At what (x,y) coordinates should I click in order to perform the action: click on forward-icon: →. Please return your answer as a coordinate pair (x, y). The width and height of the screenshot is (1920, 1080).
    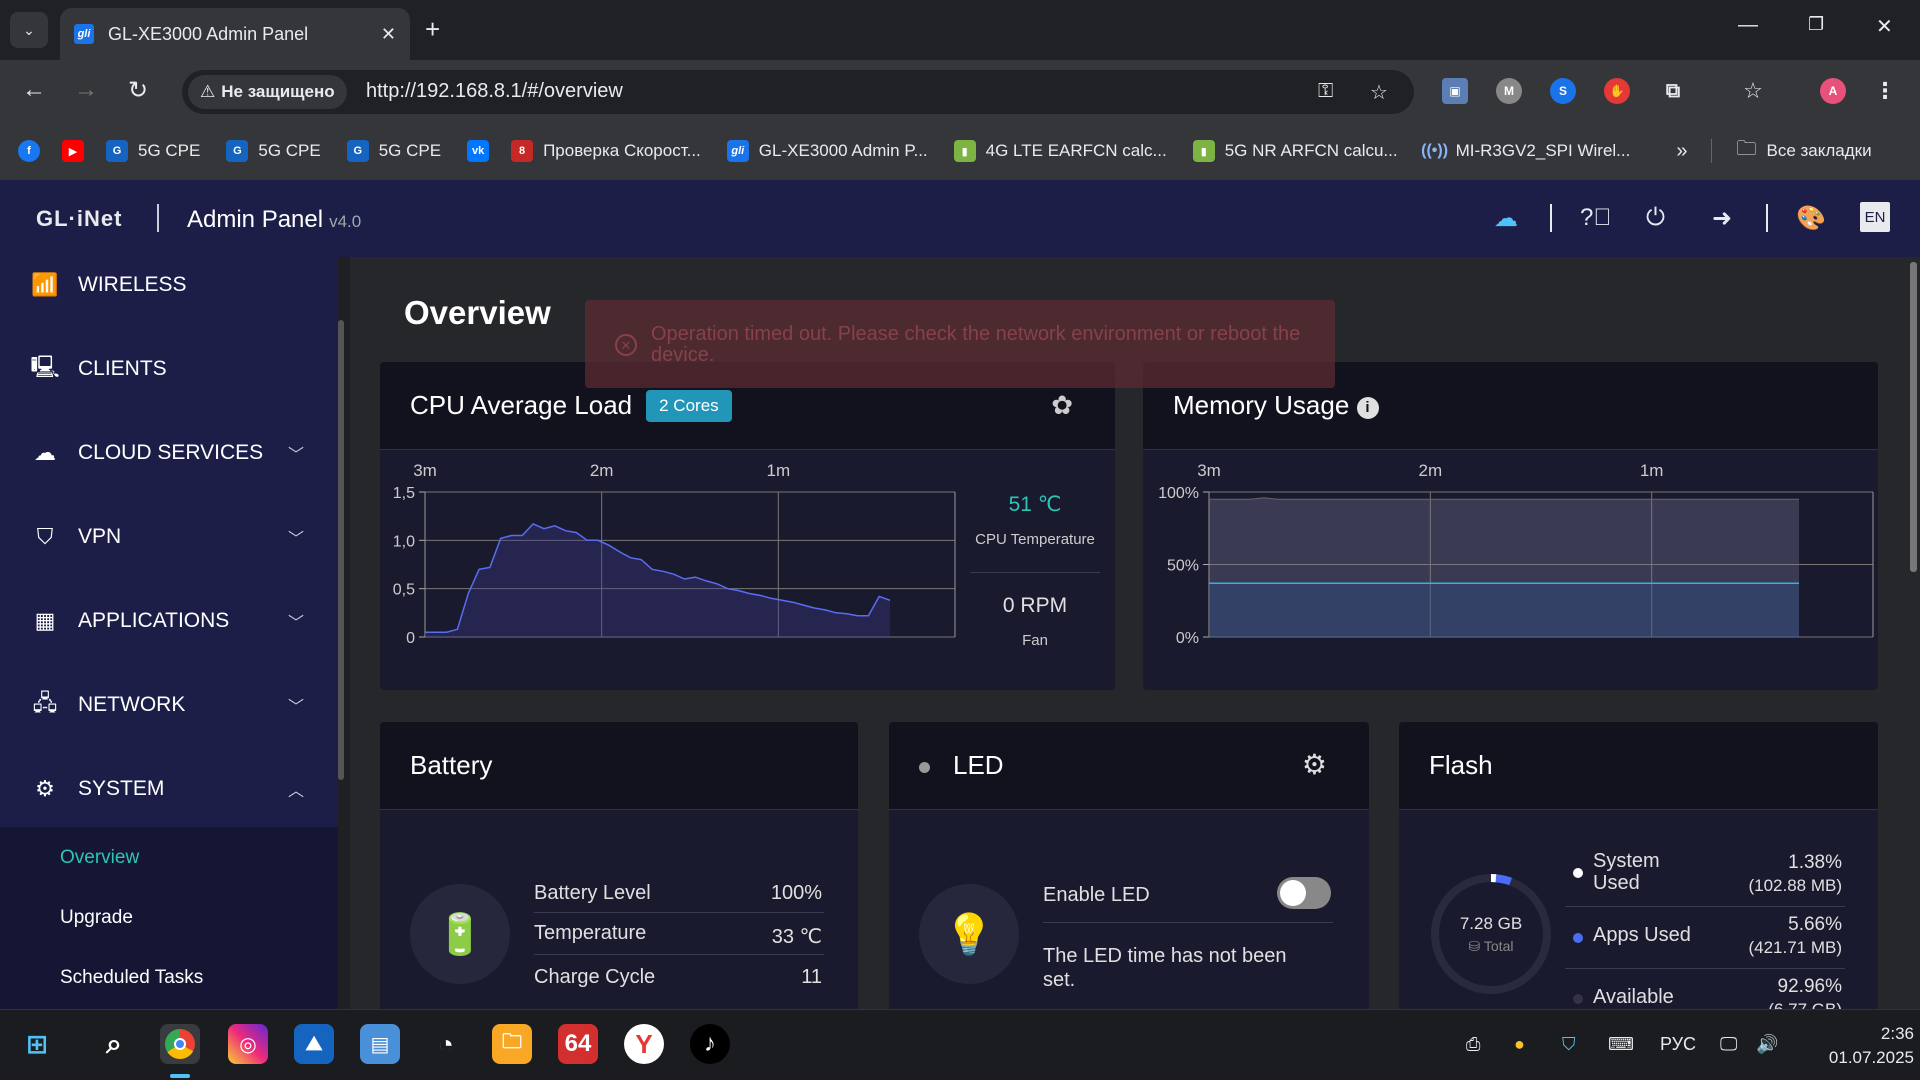
    Looking at the image, I should click on (86, 90).